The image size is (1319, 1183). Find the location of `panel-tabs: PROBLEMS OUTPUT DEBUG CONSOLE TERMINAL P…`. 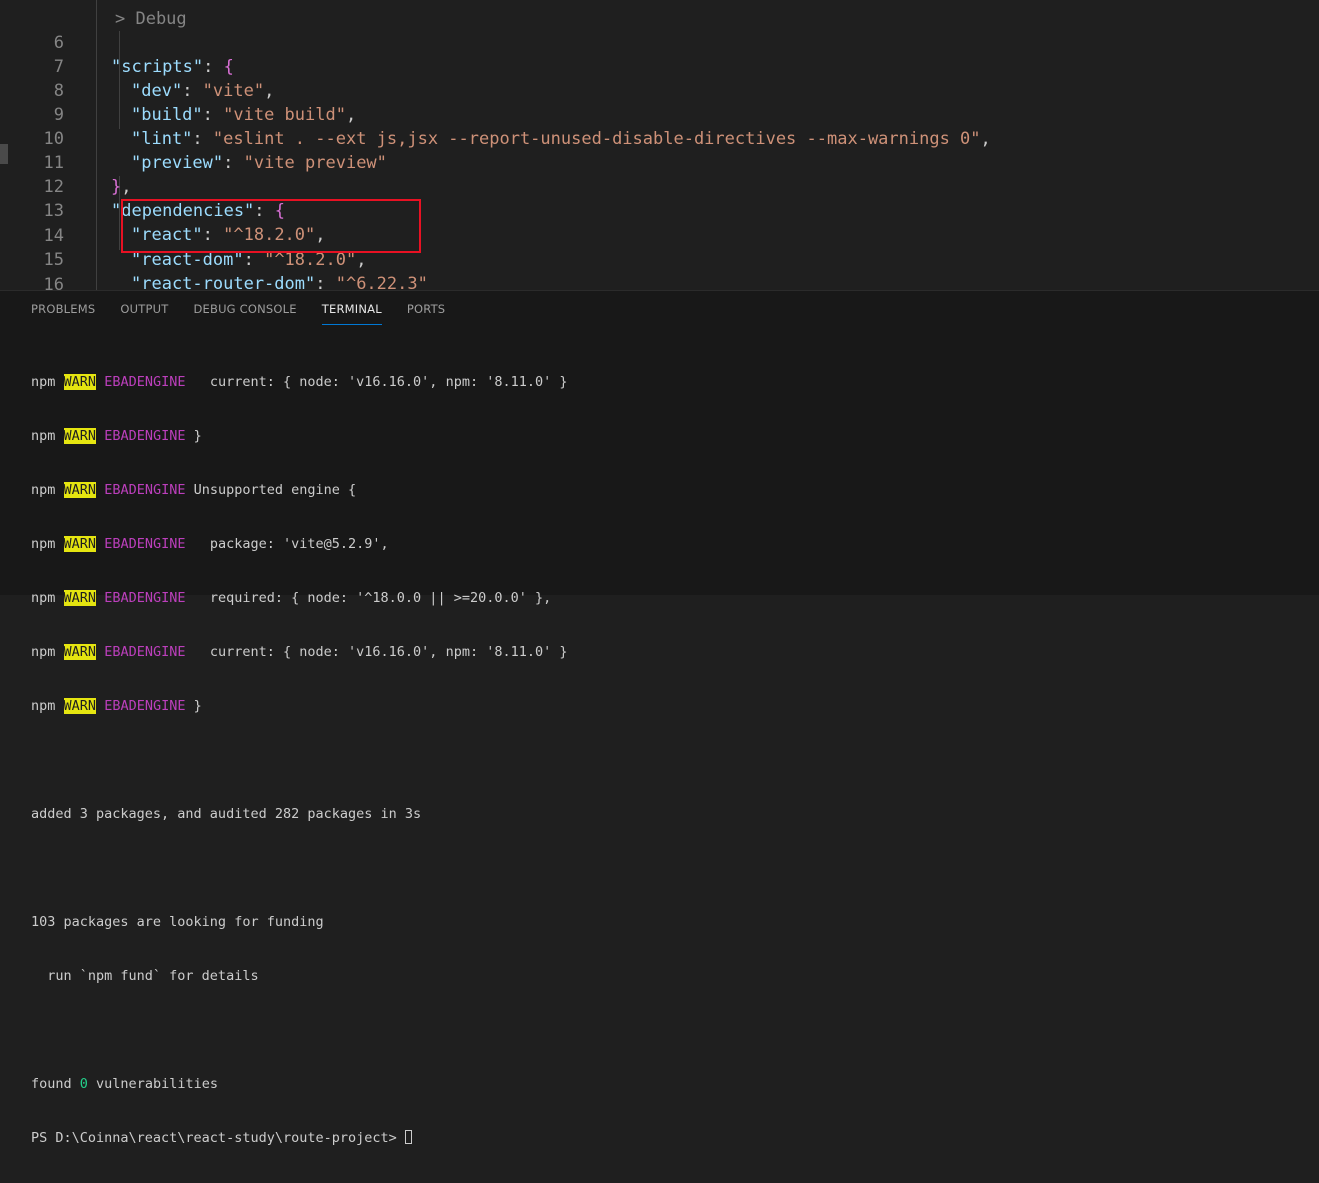

panel-tabs: PROBLEMS OUTPUT DEBUG CONSOLE TERMINAL P… is located at coordinates (250, 308).